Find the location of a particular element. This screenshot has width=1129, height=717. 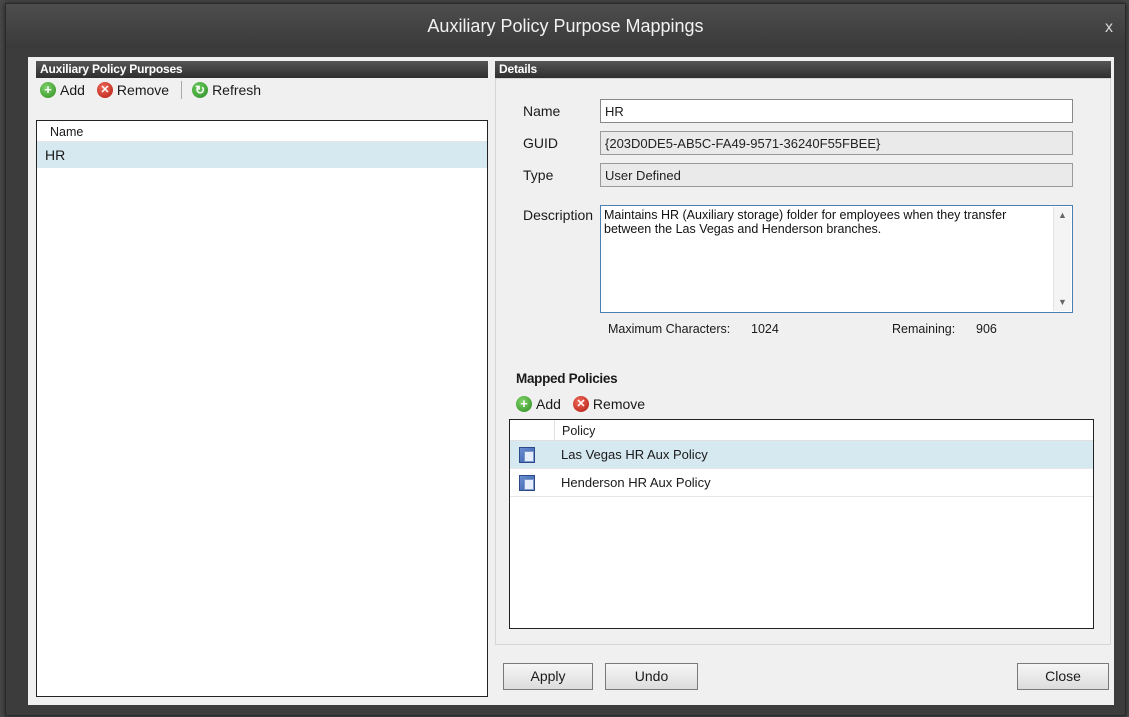

remaining-label: Remaining: is located at coordinates (924, 329).